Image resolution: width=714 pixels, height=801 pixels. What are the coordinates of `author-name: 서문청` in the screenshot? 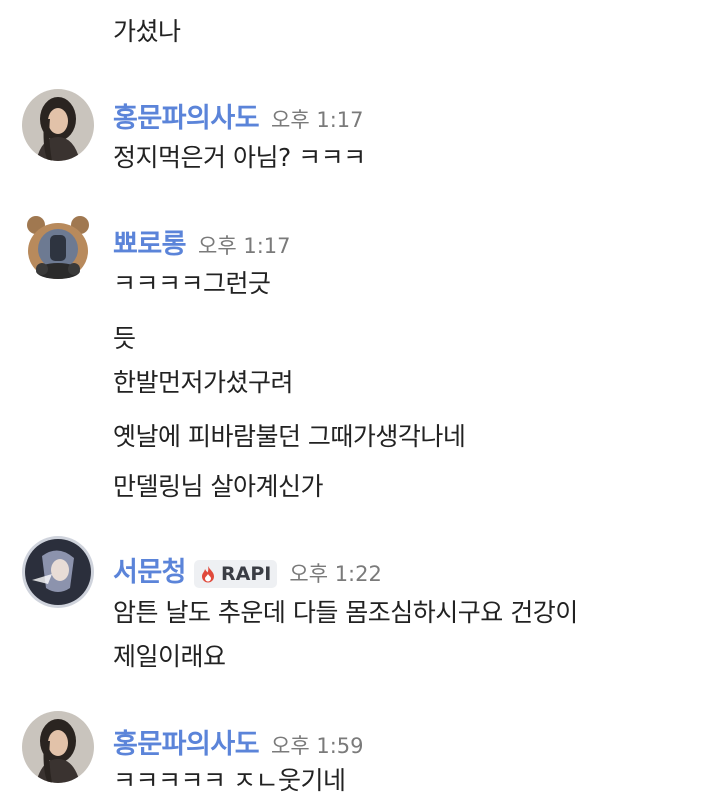 It's located at (150, 569).